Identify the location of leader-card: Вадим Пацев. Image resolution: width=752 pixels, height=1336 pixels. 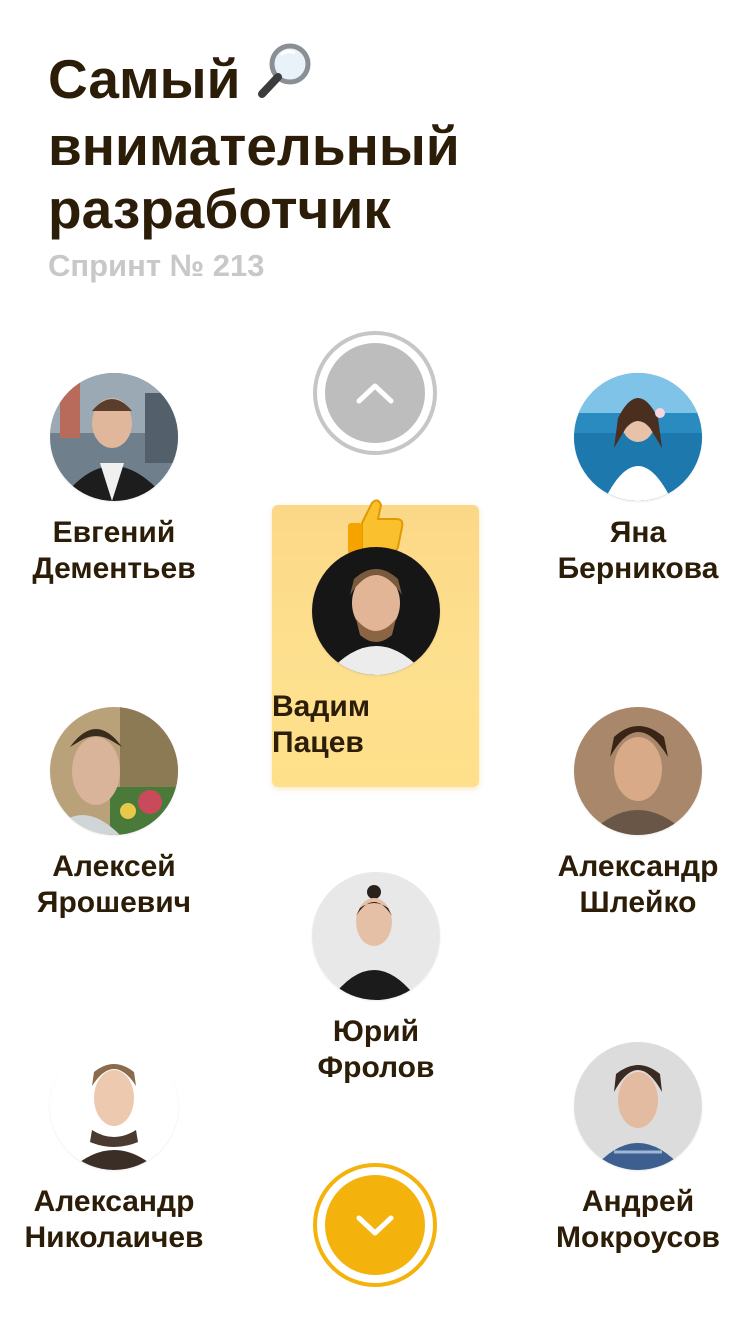
(375, 643).